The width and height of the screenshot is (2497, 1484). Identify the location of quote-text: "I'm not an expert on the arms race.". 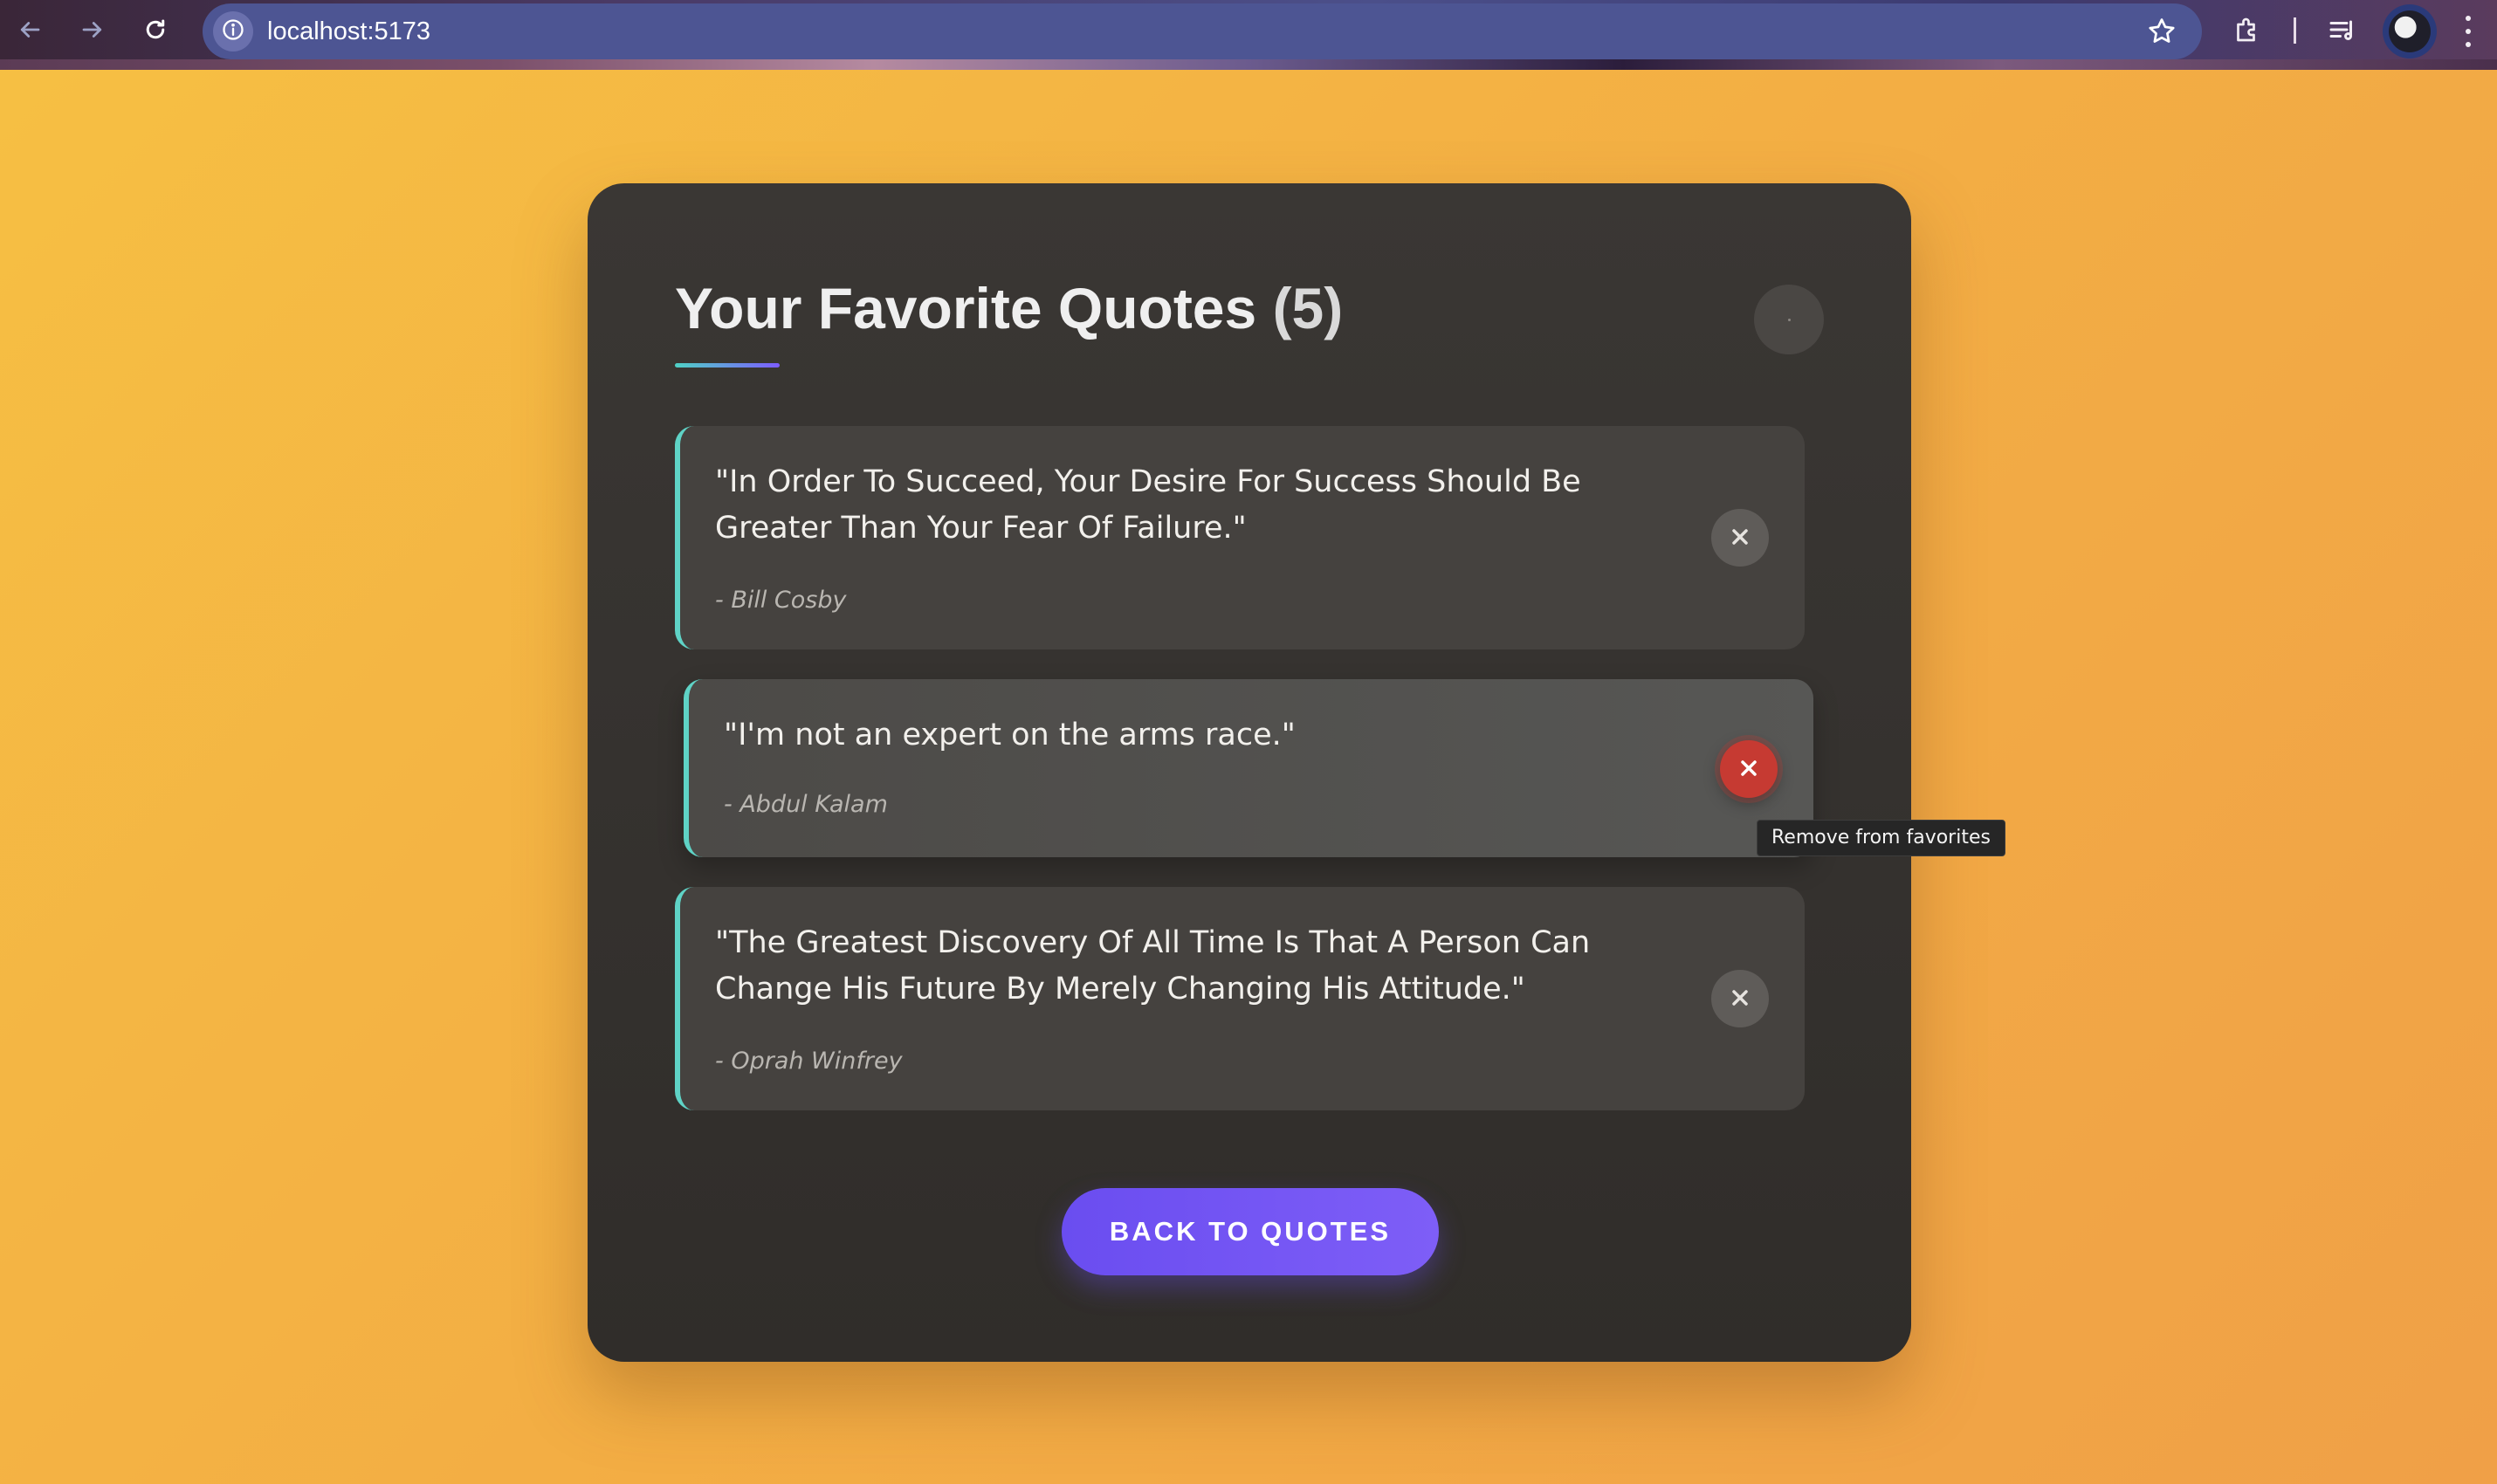
(1010, 735).